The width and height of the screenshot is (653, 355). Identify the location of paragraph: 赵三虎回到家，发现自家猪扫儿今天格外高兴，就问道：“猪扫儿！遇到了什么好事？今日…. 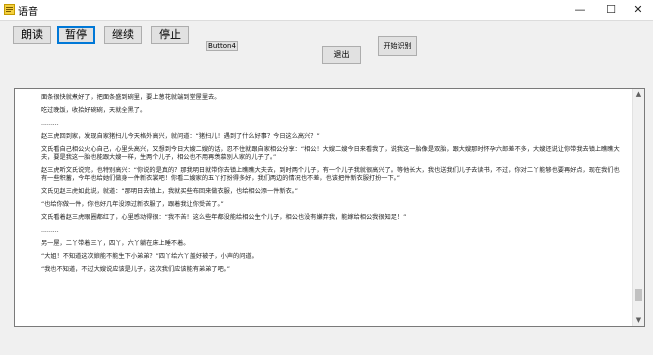
(180, 136).